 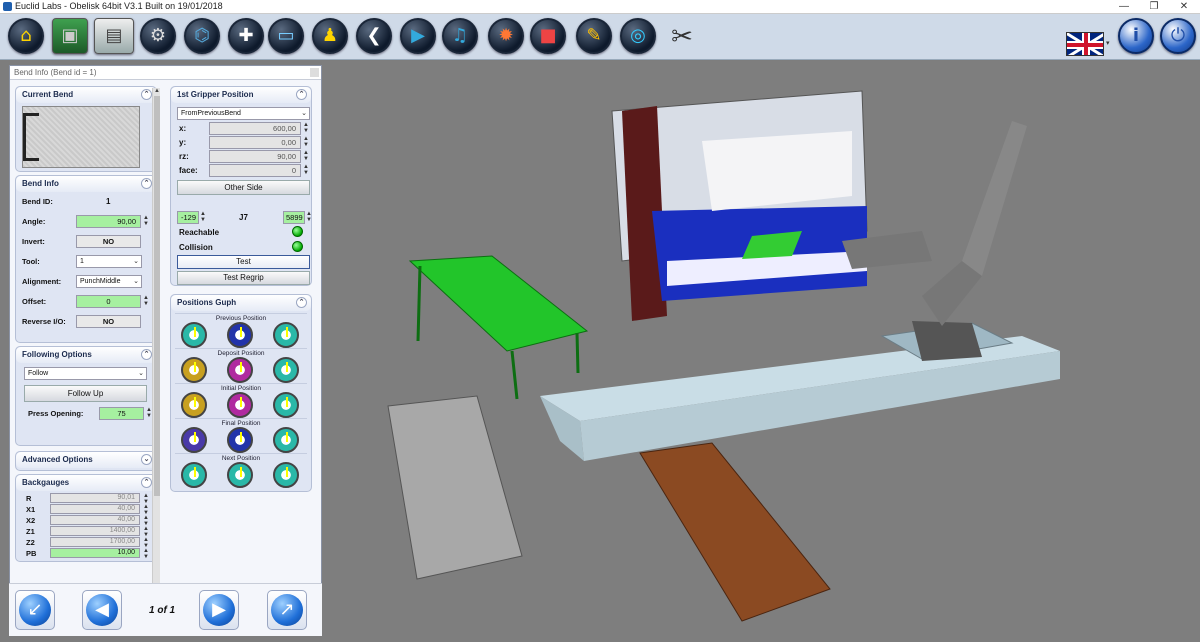 What do you see at coordinates (246, 36) in the screenshot?
I see `gamepad-icon: ✚` at bounding box center [246, 36].